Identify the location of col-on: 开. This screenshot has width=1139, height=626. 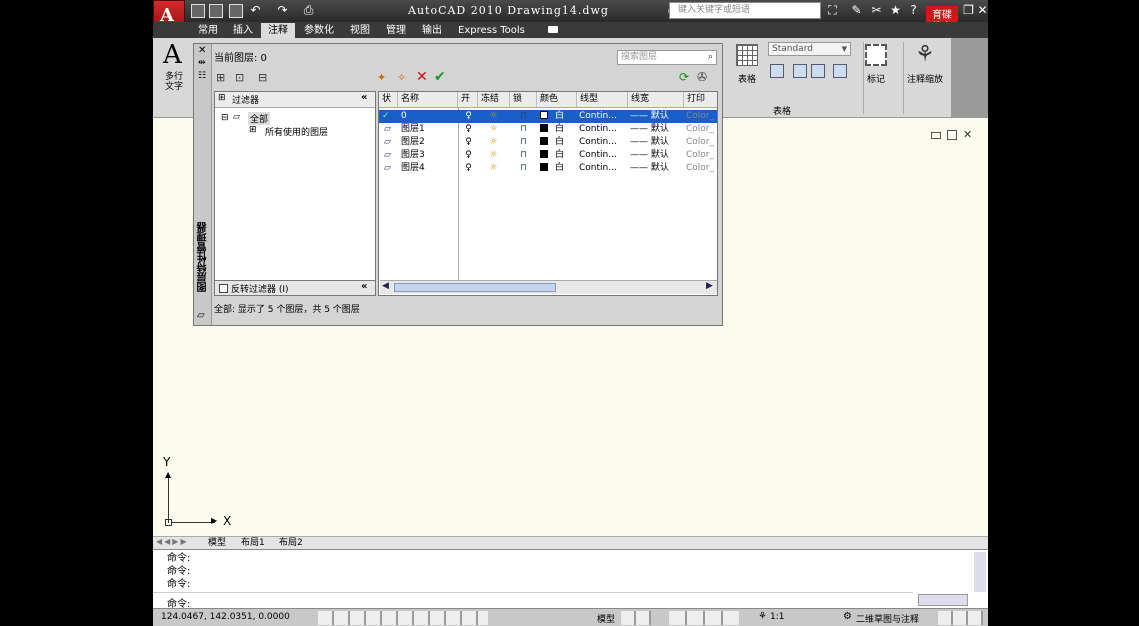
(468, 99).